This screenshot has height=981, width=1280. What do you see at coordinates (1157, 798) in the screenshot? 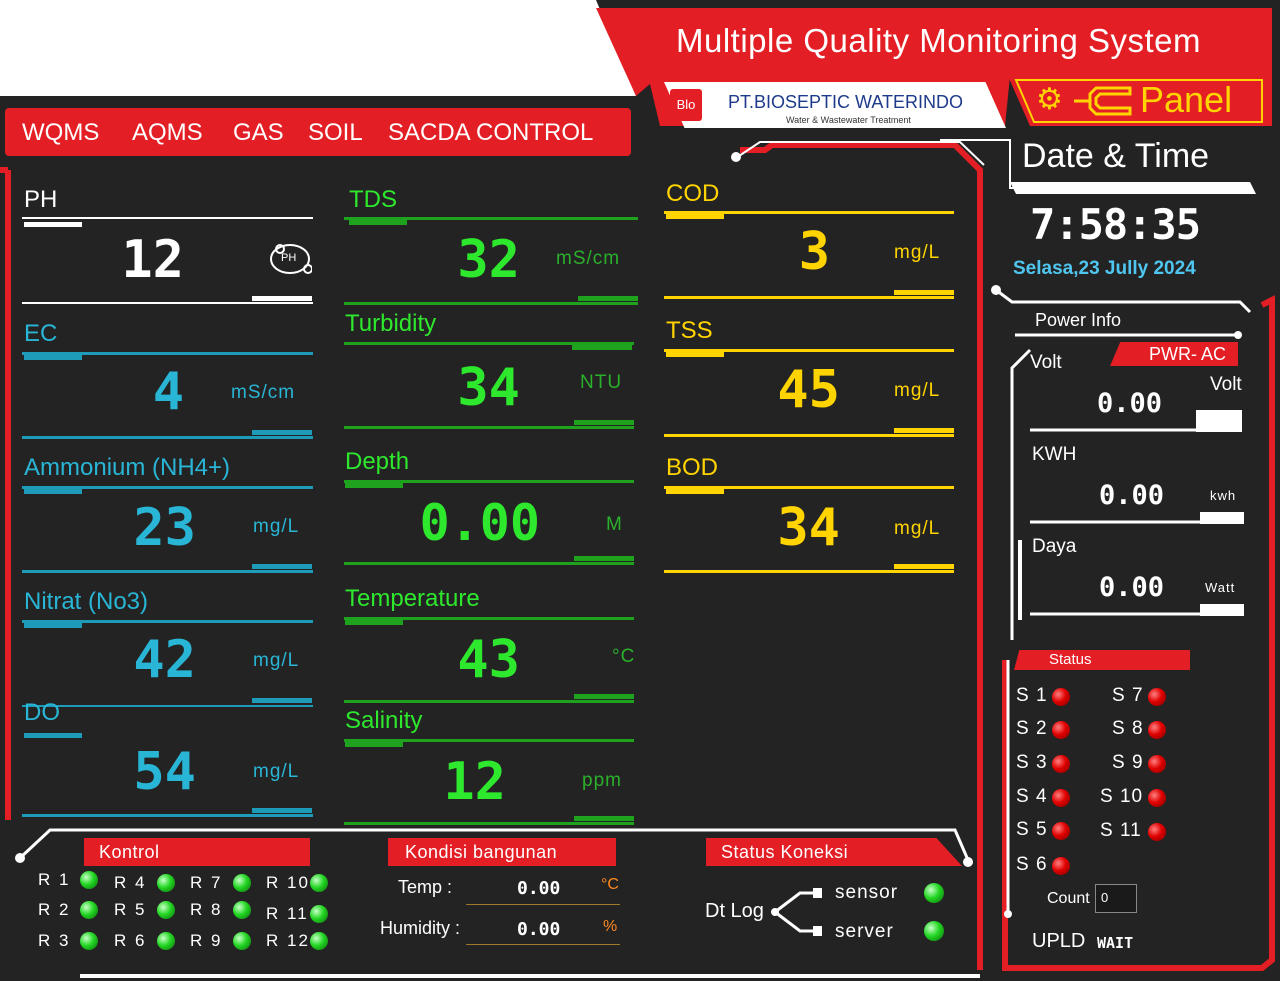
I see `status-s10-led` at bounding box center [1157, 798].